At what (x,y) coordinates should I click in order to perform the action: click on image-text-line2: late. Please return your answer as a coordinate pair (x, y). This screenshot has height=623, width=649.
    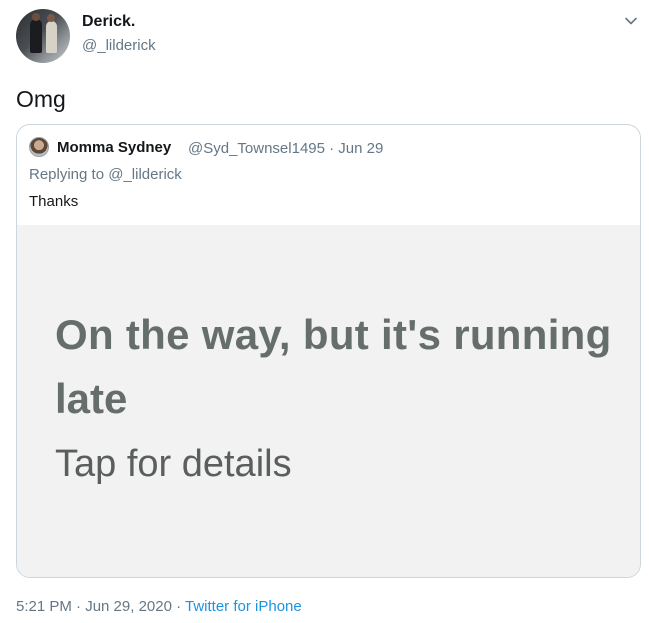
    Looking at the image, I should click on (91, 398).